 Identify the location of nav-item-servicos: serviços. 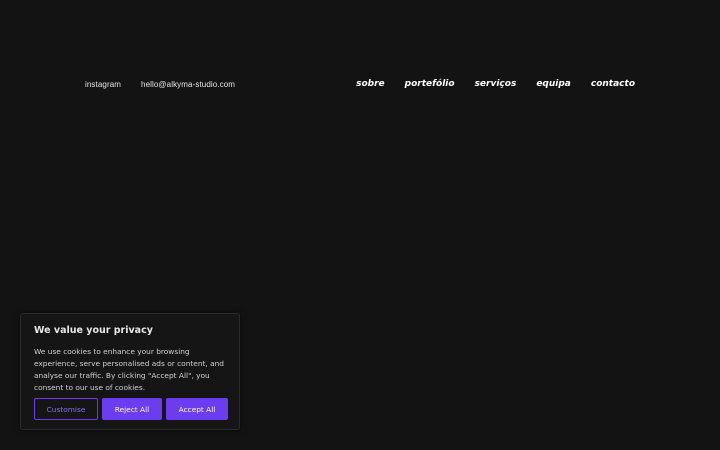
(496, 84).